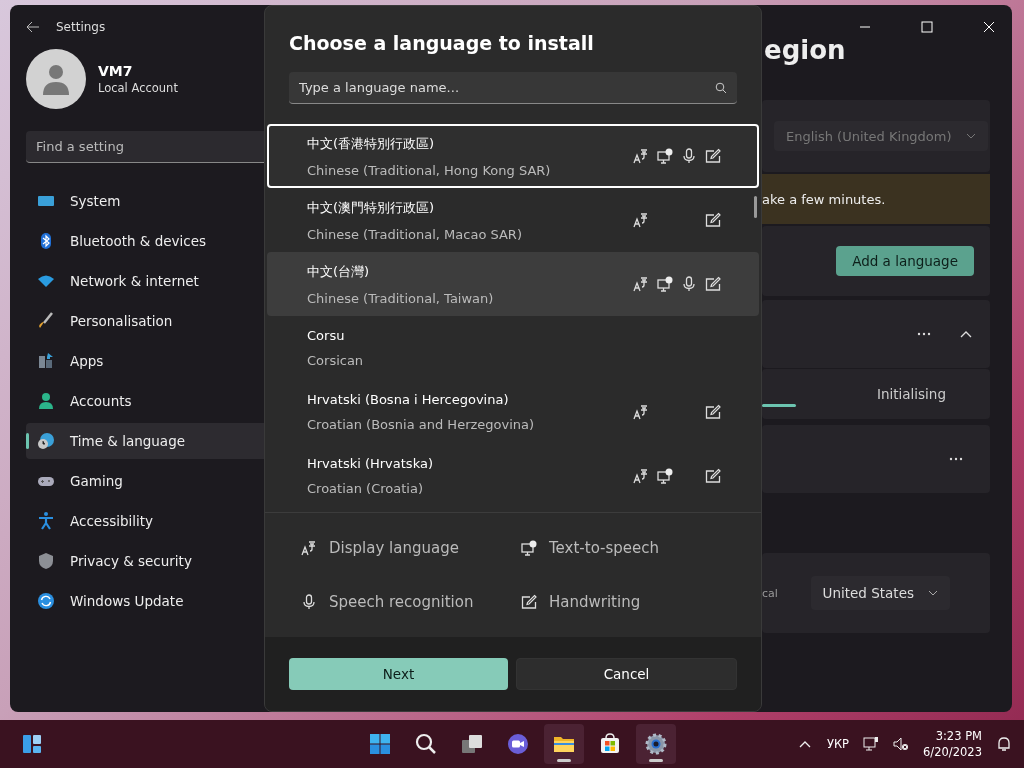  Describe the element at coordinates (365, 488) in the screenshot. I see `english-name: Croatian (Croatia)` at that location.